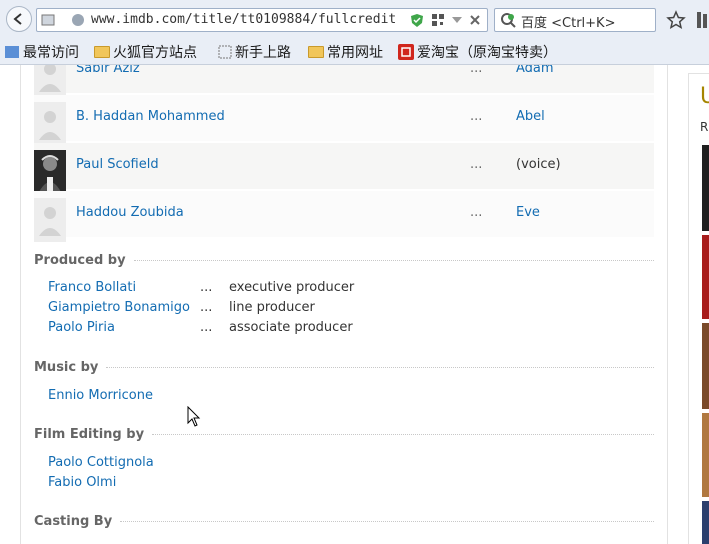  I want to click on back-button, so click(19, 19).